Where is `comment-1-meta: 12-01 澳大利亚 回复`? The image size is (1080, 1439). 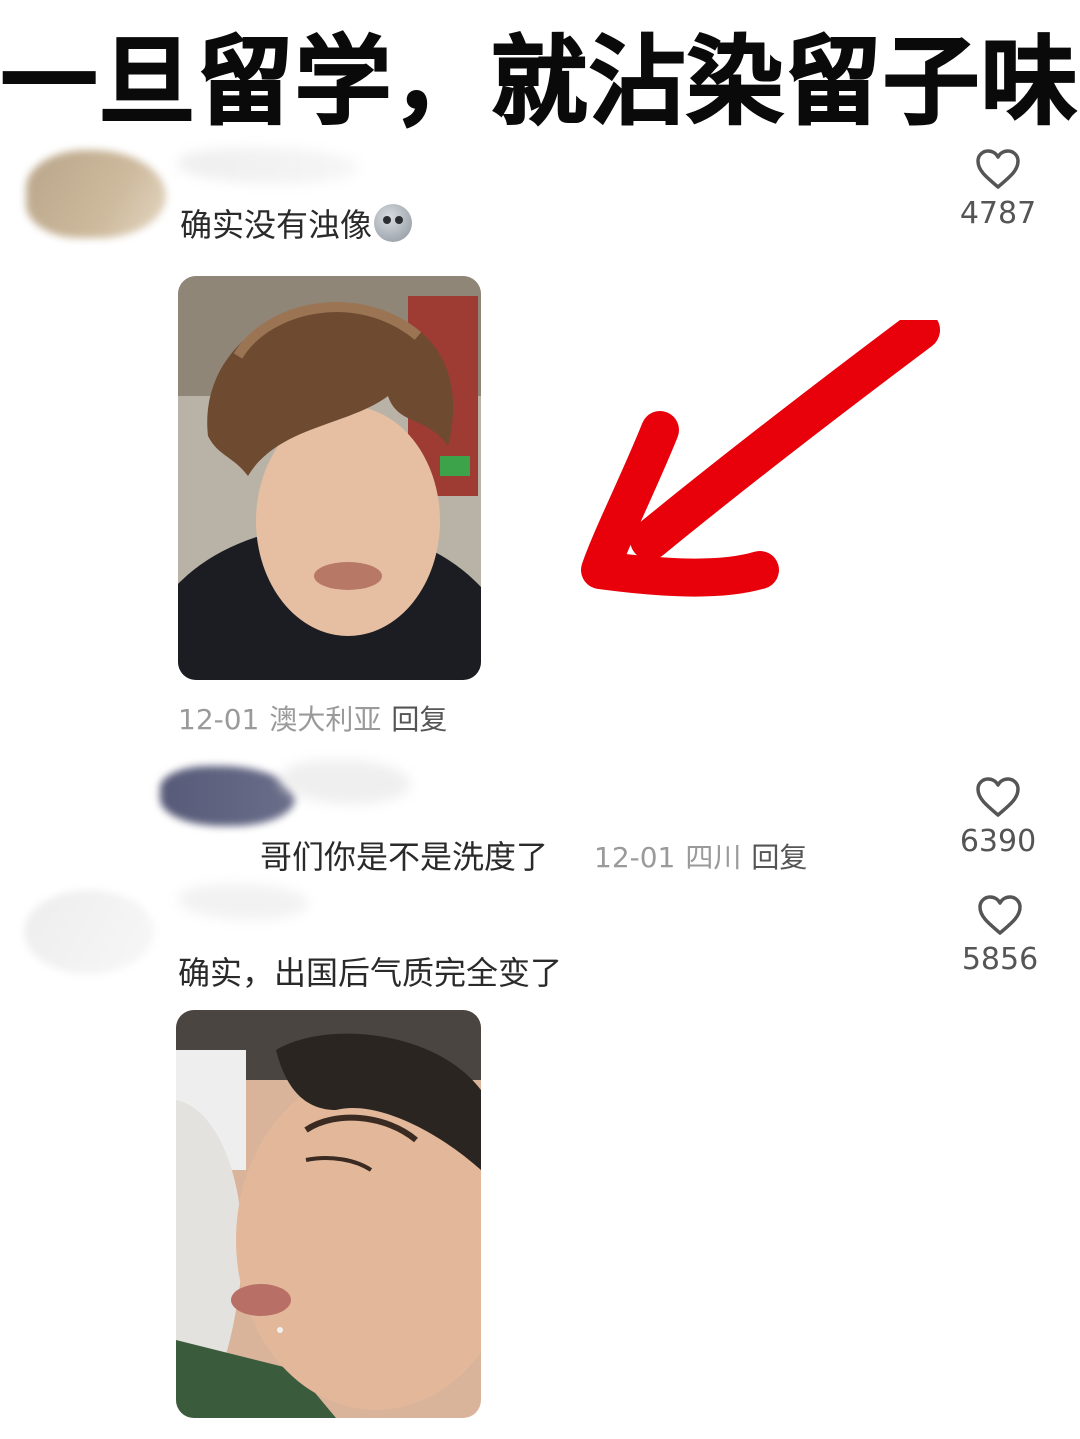
comment-1-meta: 12-01 澳大利亚 回复 is located at coordinates (312, 718).